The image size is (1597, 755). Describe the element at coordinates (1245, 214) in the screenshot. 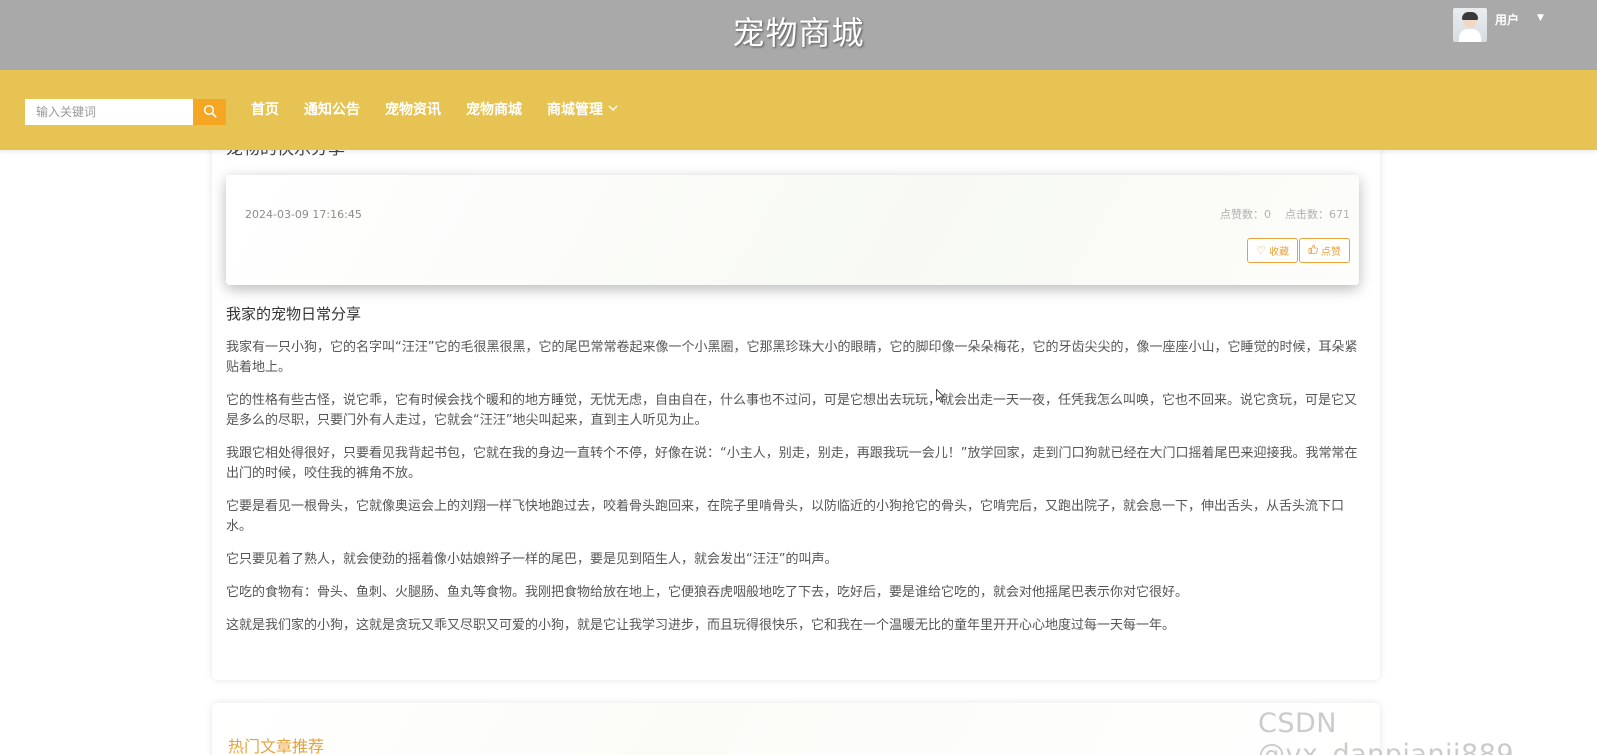

I see `likes-count: 点赞数：0` at that location.